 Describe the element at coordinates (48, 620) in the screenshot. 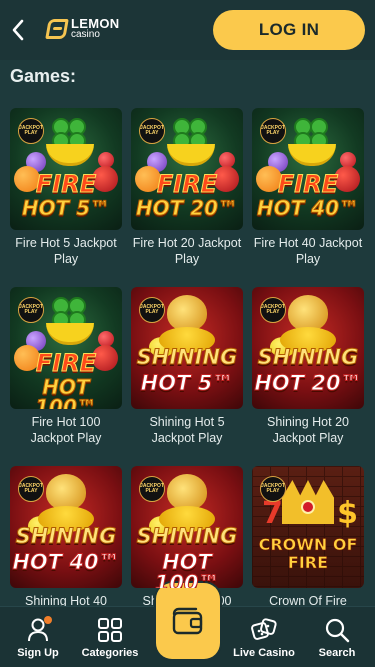

I see `notification-dot` at that location.